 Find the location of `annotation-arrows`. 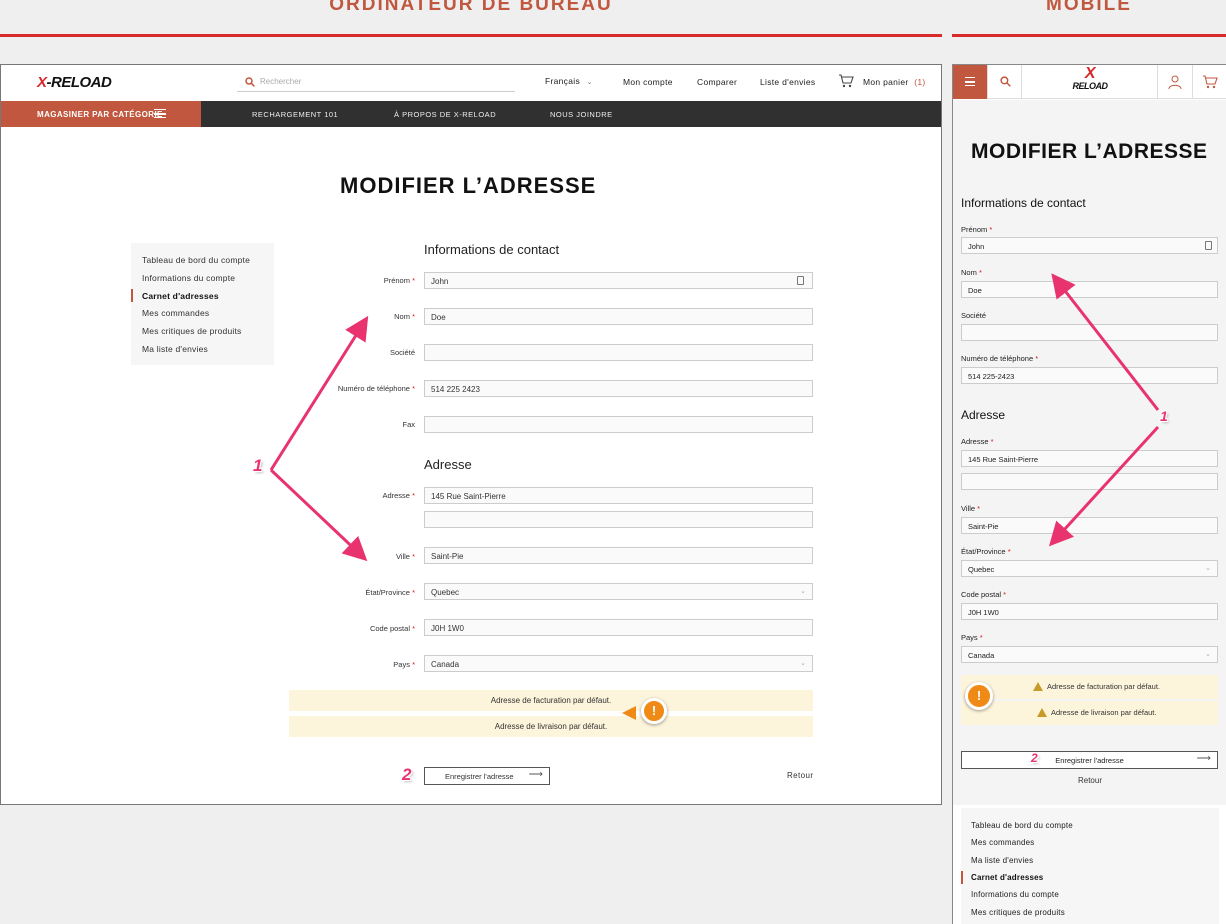

annotation-arrows is located at coordinates (319, 438).